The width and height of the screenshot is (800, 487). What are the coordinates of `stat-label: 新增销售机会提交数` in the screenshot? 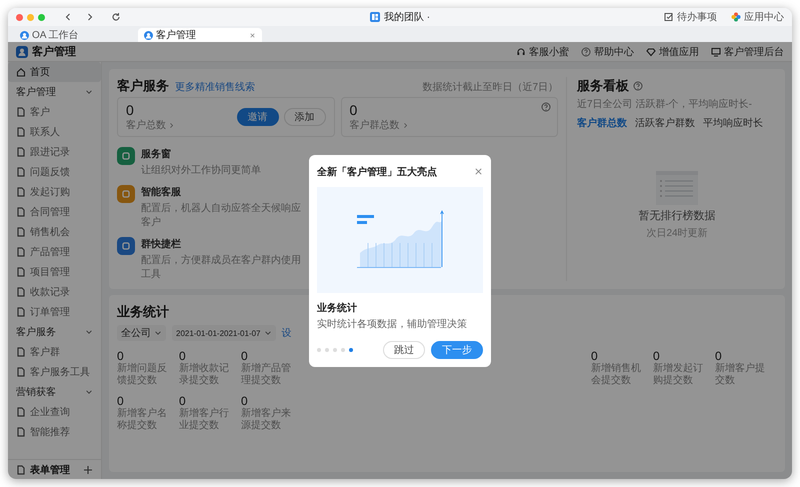 It's located at (616, 374).